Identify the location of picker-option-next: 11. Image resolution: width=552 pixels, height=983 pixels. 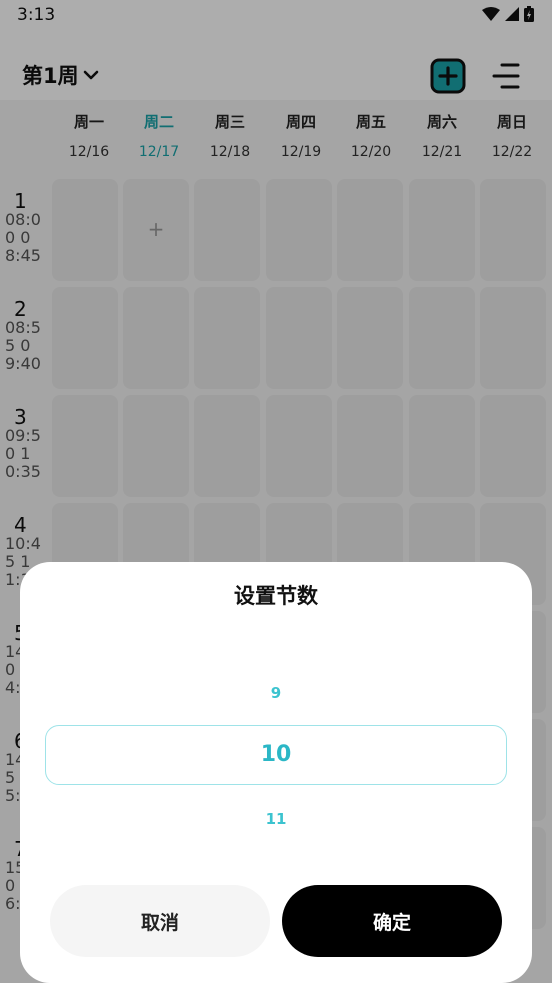
(276, 819).